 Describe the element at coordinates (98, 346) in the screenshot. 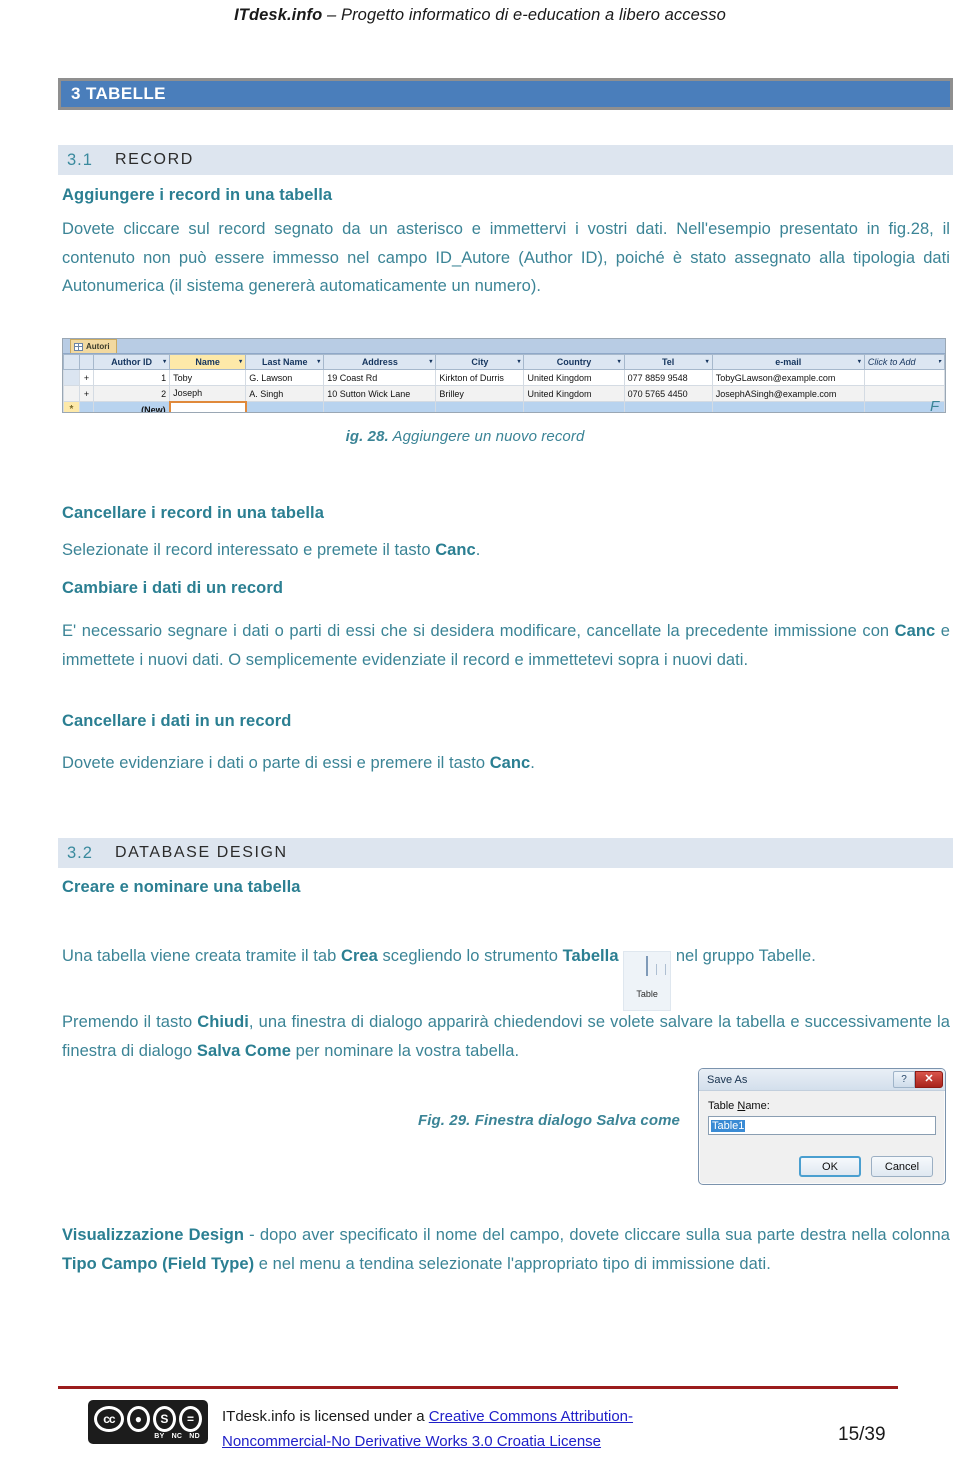

I see `access-table-tab-label: Autori` at that location.